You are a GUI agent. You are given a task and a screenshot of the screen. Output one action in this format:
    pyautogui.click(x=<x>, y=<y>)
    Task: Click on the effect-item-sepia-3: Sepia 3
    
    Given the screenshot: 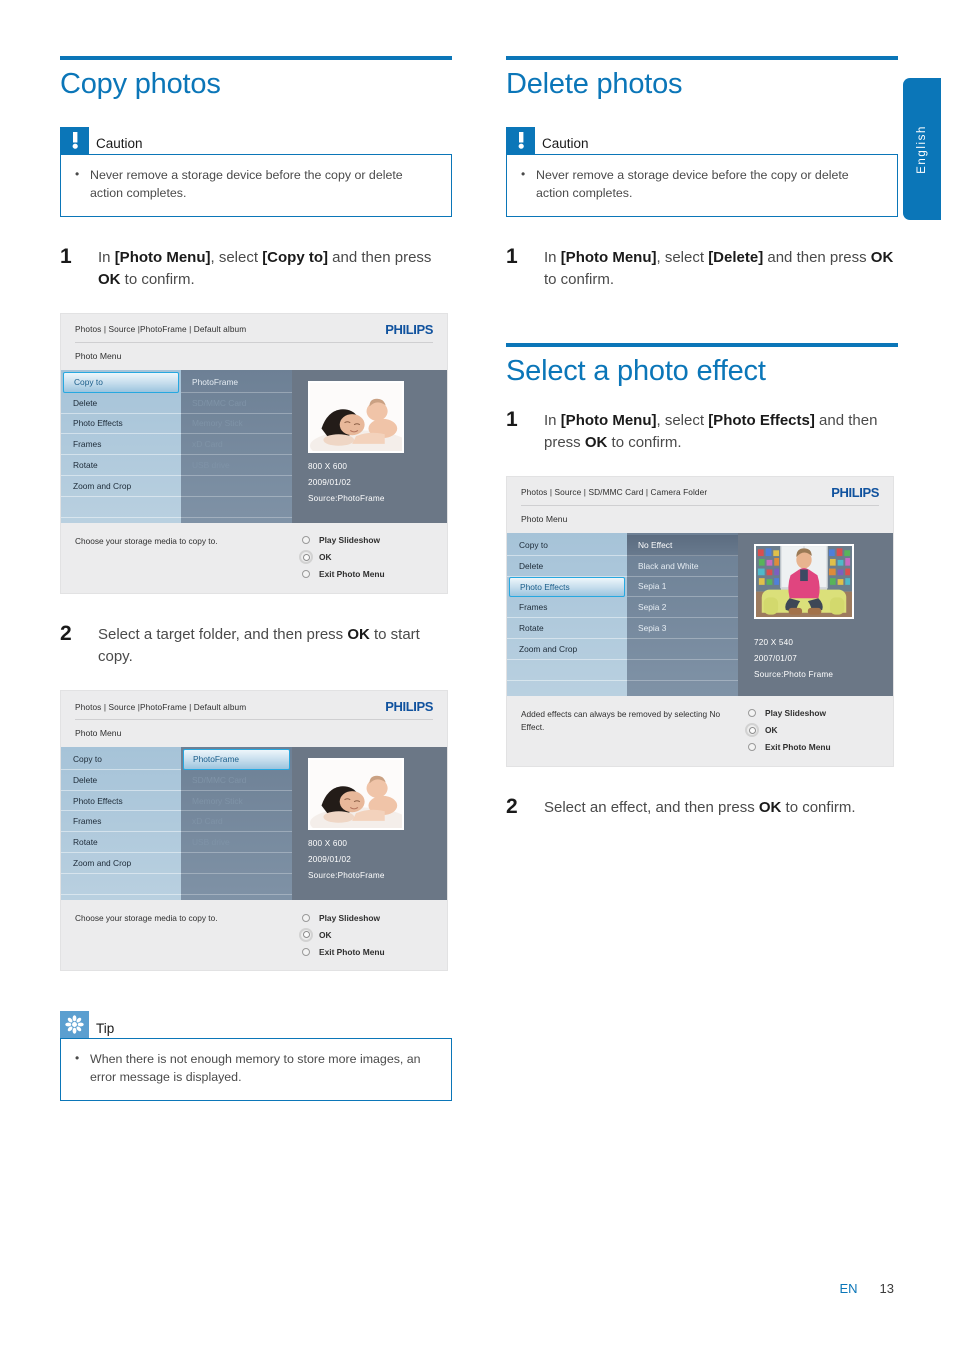 What is the action you would take?
    pyautogui.click(x=682, y=628)
    